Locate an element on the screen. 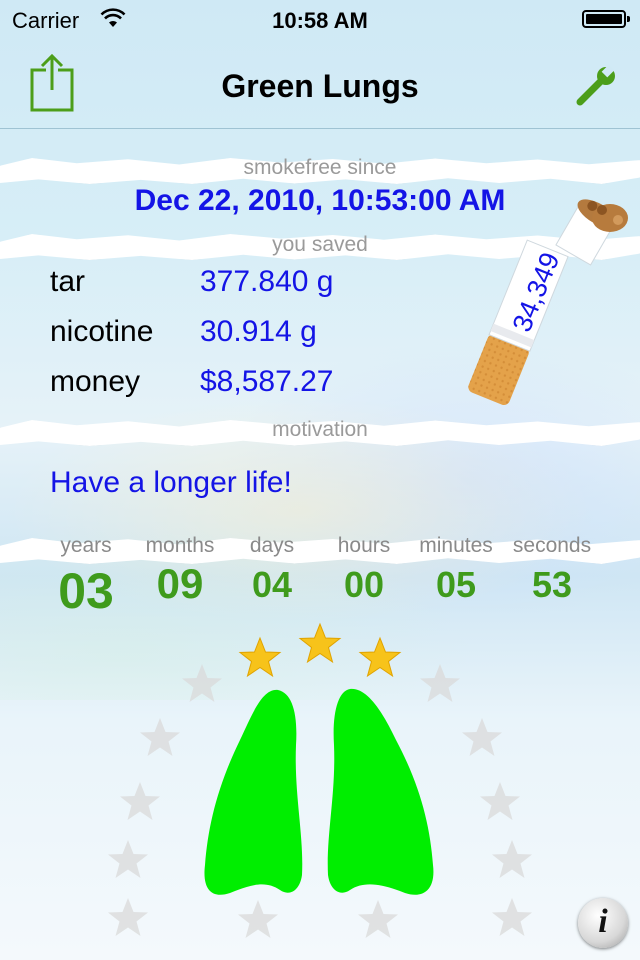 The image size is (640, 960). clock: 10:58 AM is located at coordinates (320, 20).